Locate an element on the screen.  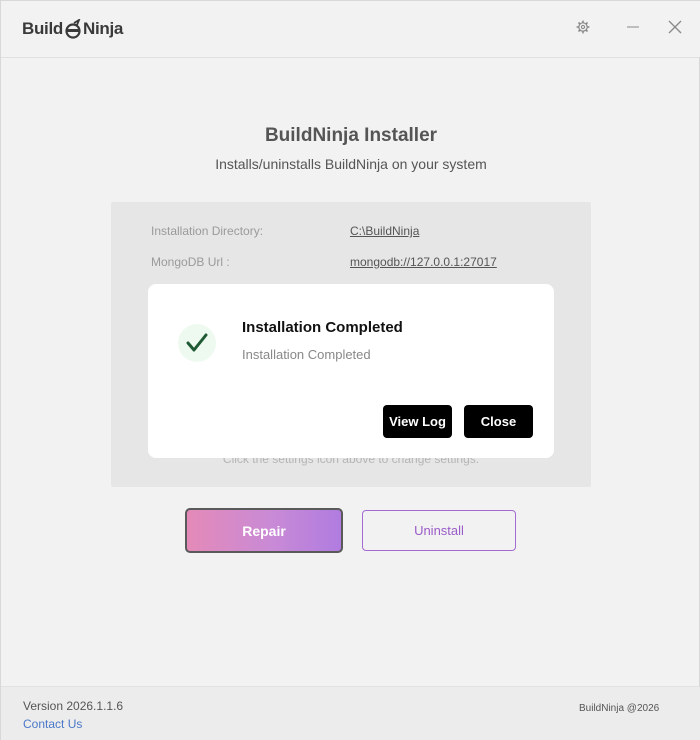
dialog-title: Installation Completed is located at coordinates (322, 327).